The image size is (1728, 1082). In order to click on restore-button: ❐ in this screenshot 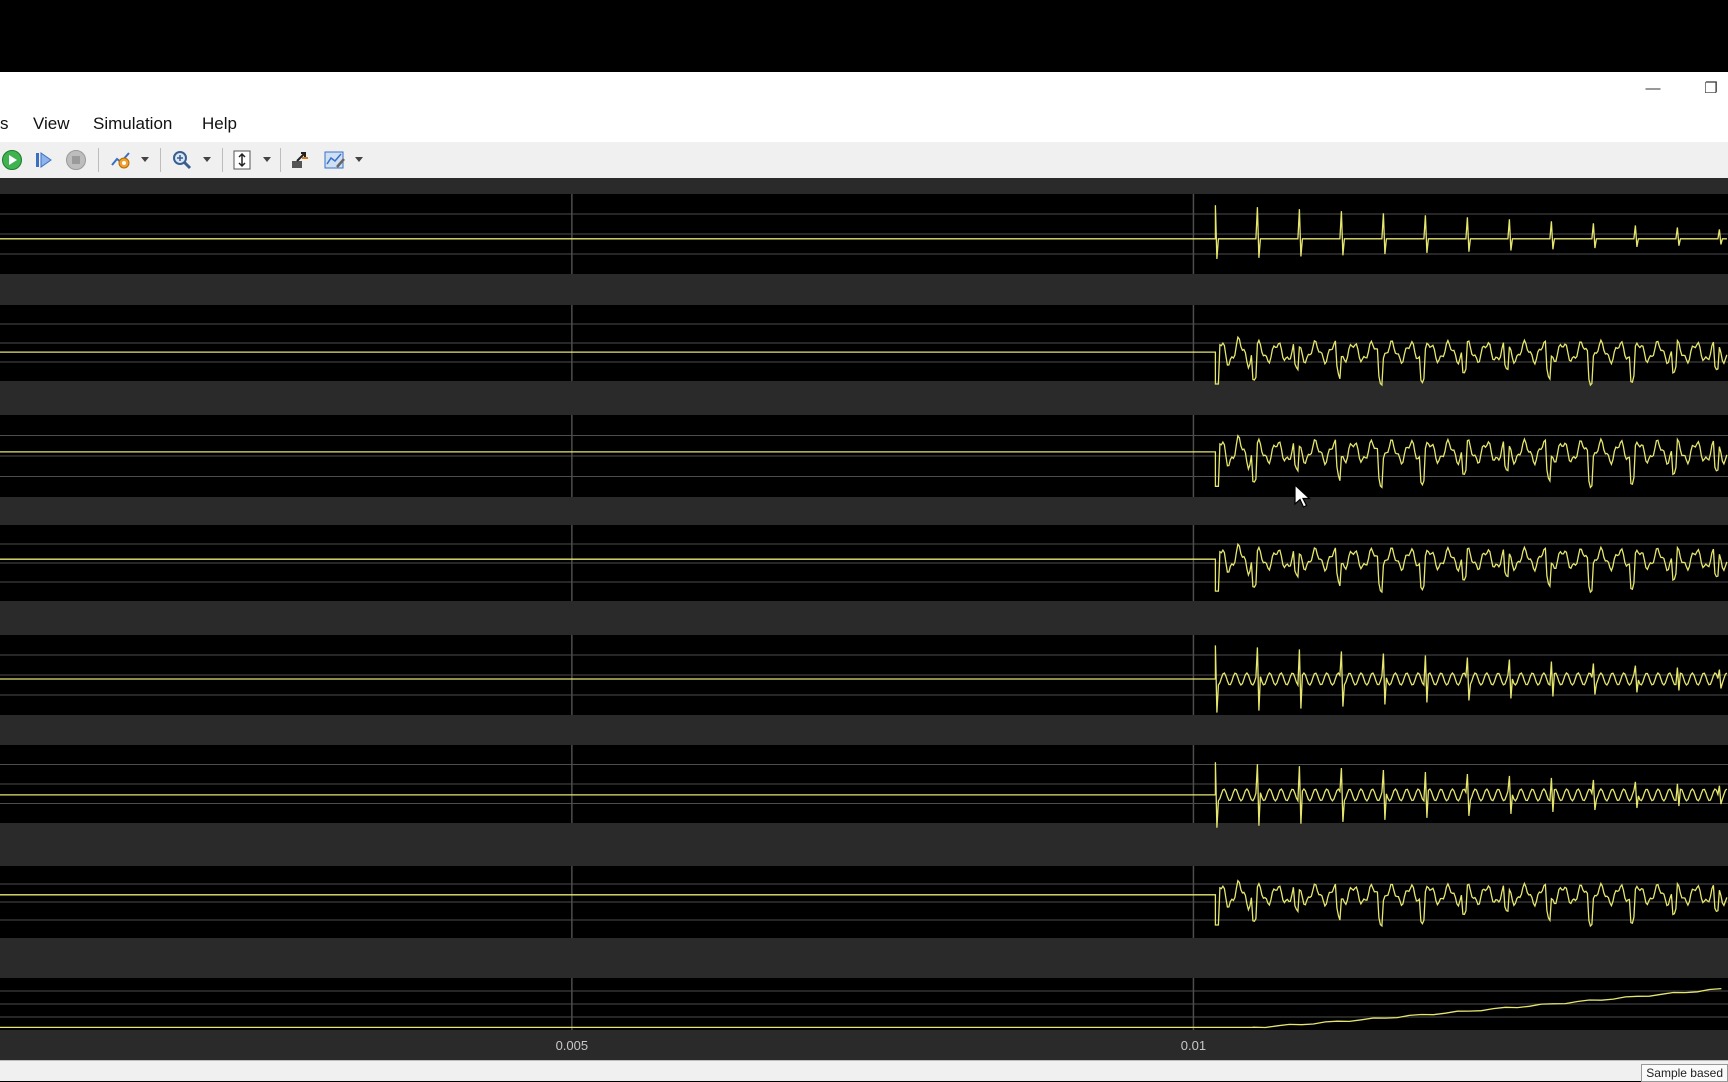, I will do `click(1711, 89)`.